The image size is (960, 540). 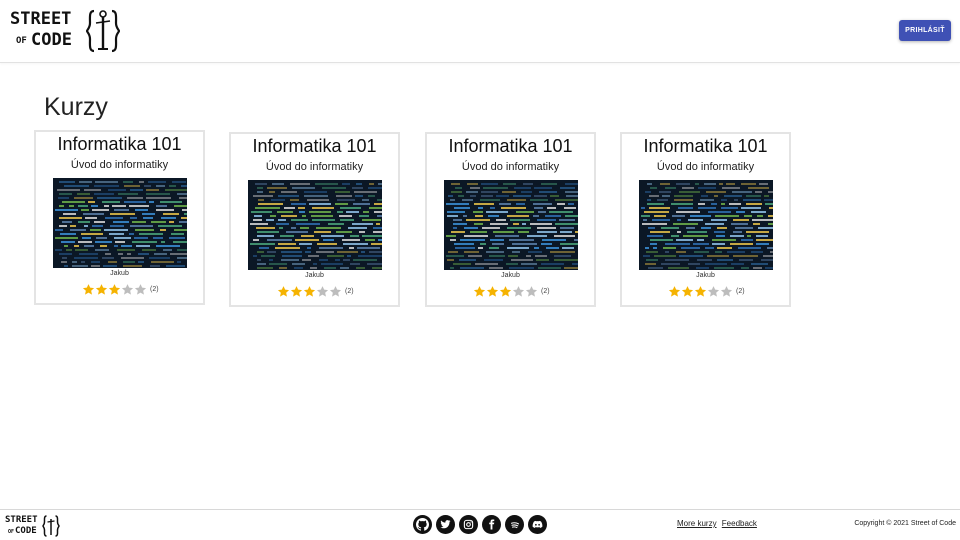 What do you see at coordinates (739, 523) in the screenshot?
I see `footer-link-feedback: Feedback` at bounding box center [739, 523].